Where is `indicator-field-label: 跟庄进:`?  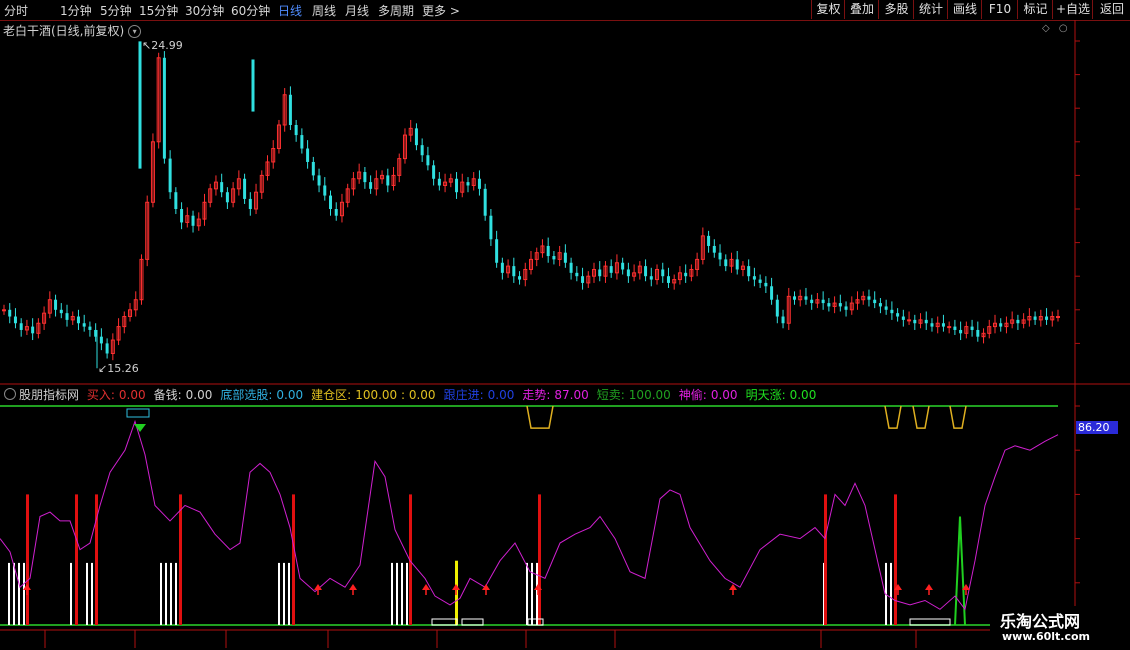
indicator-field-label: 跟庄进: is located at coordinates (463, 395).